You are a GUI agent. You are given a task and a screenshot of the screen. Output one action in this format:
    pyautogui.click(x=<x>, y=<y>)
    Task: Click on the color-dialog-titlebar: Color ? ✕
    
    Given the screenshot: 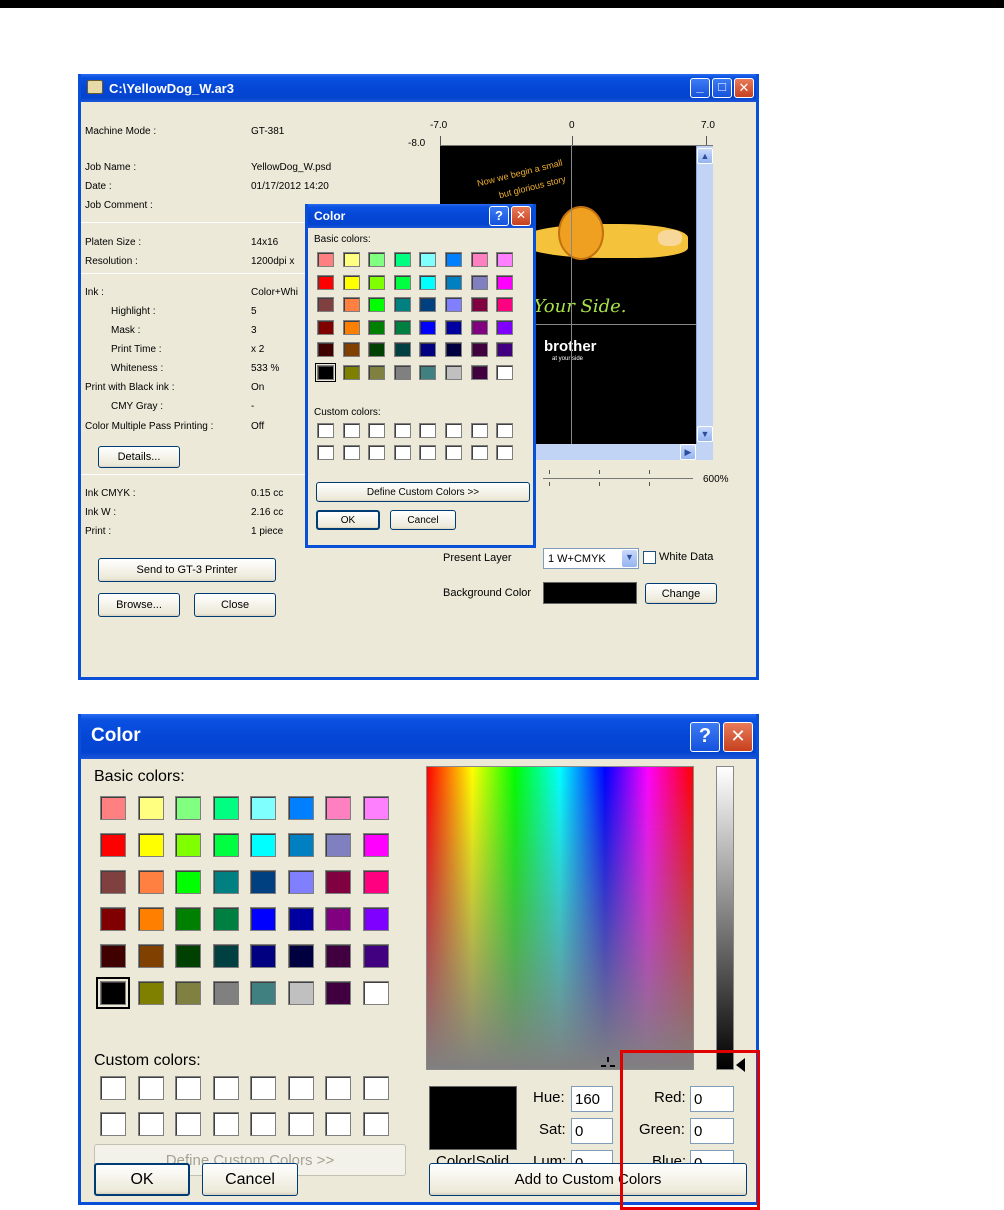 What is the action you would take?
    pyautogui.click(x=418, y=736)
    